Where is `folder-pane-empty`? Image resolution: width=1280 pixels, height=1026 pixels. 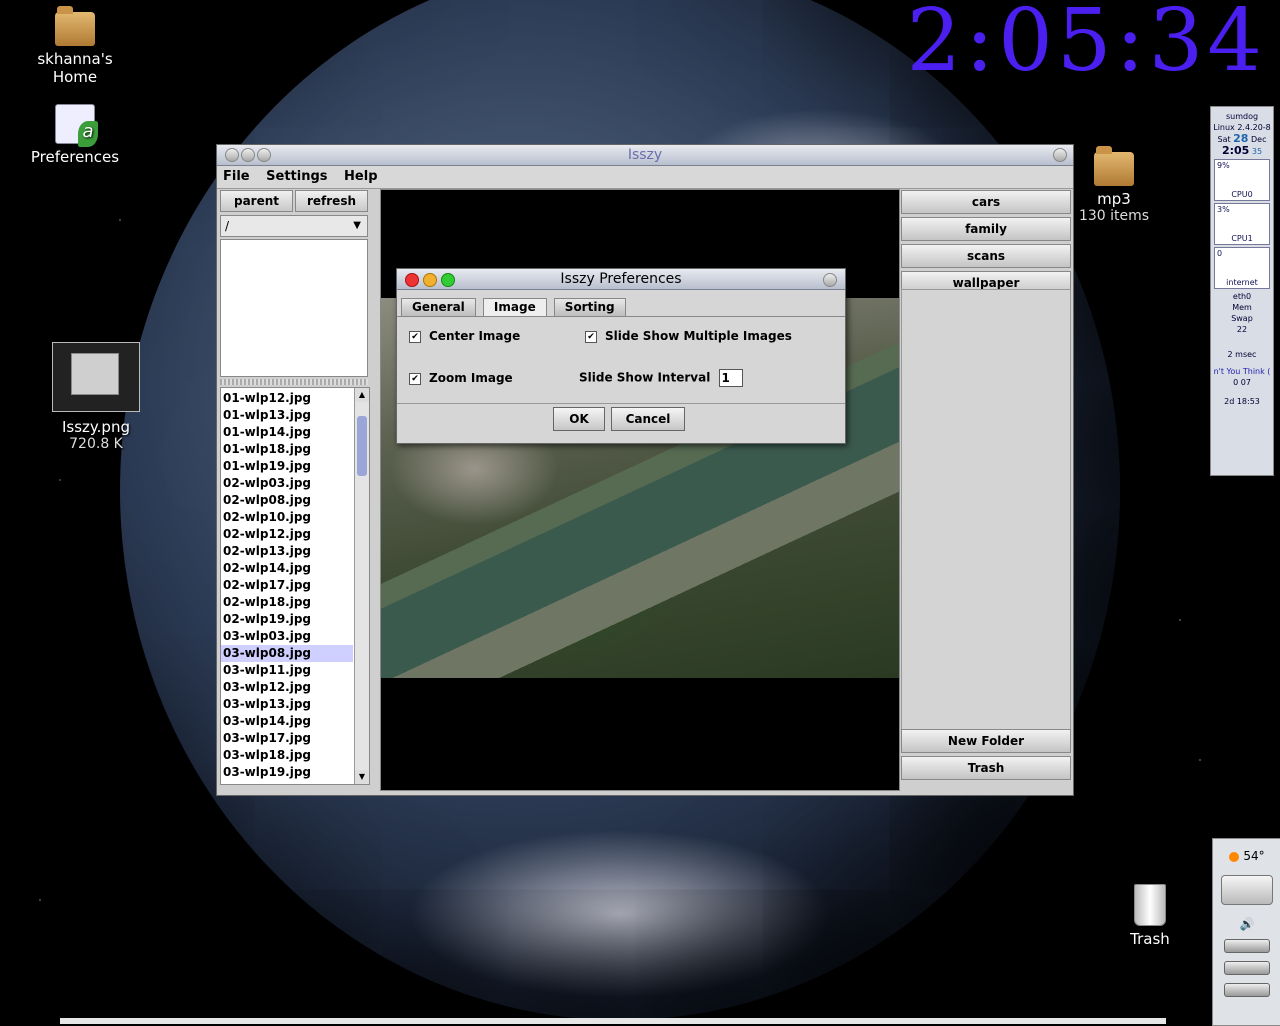 folder-pane-empty is located at coordinates (986, 513).